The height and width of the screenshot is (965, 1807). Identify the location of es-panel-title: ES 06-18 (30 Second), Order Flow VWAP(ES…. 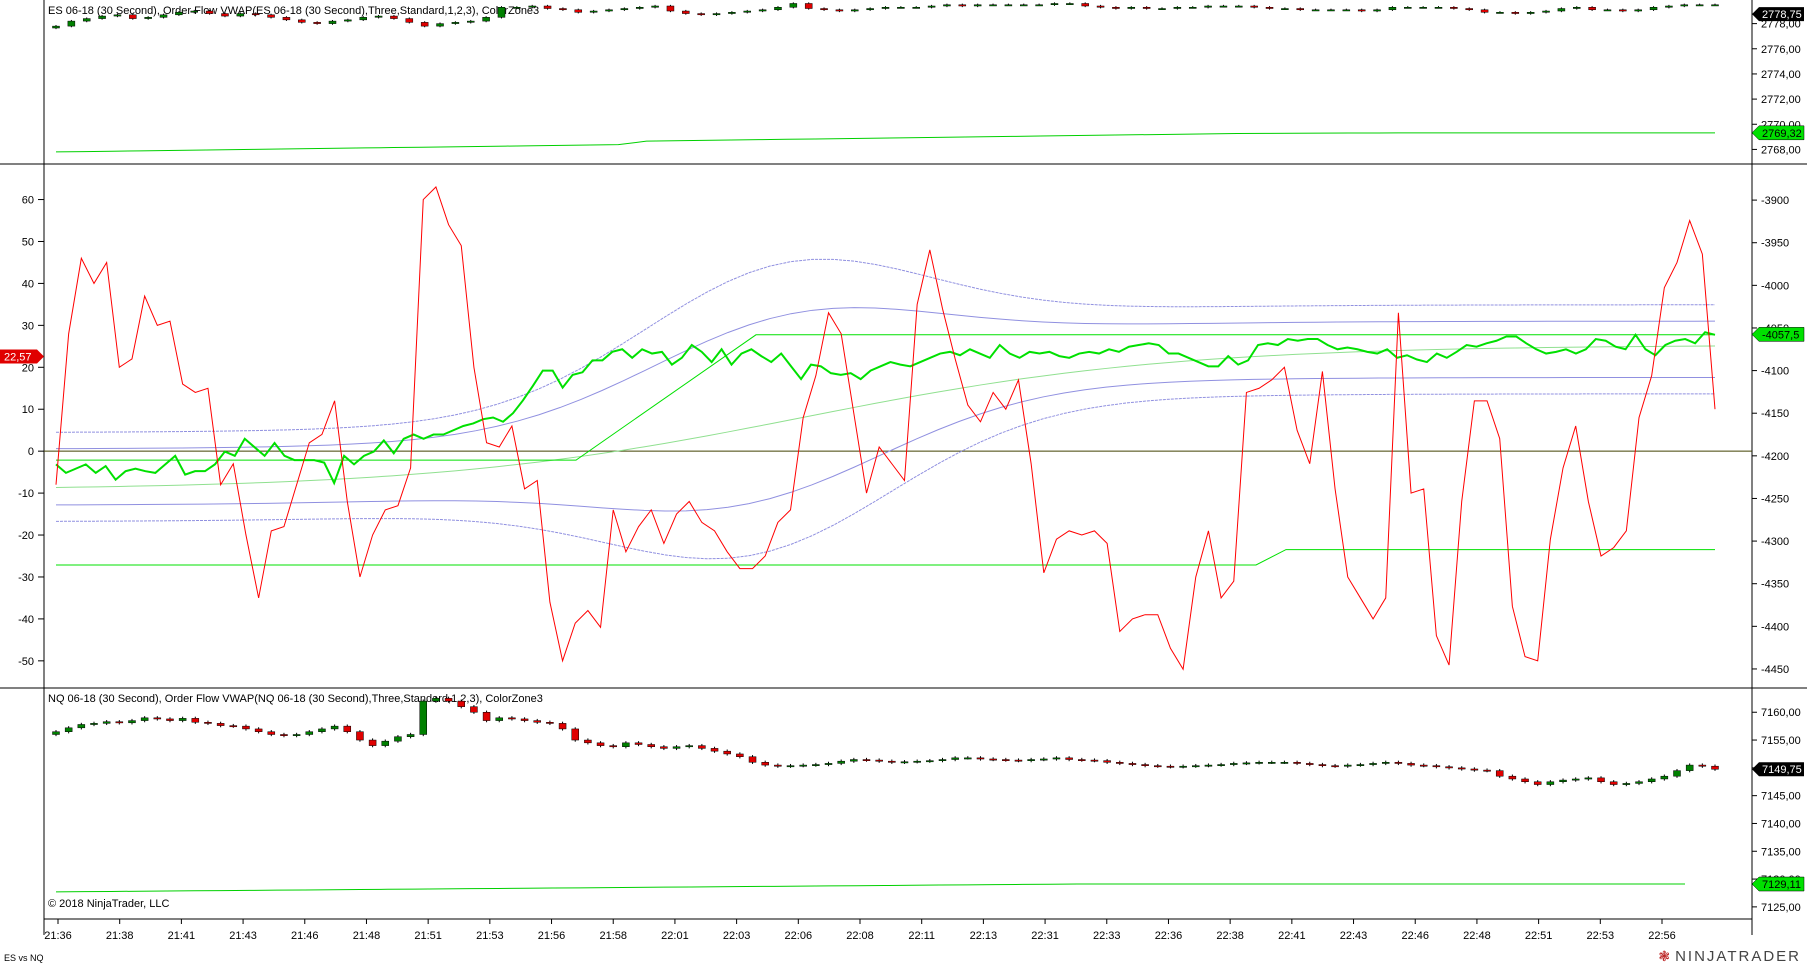
(293, 11).